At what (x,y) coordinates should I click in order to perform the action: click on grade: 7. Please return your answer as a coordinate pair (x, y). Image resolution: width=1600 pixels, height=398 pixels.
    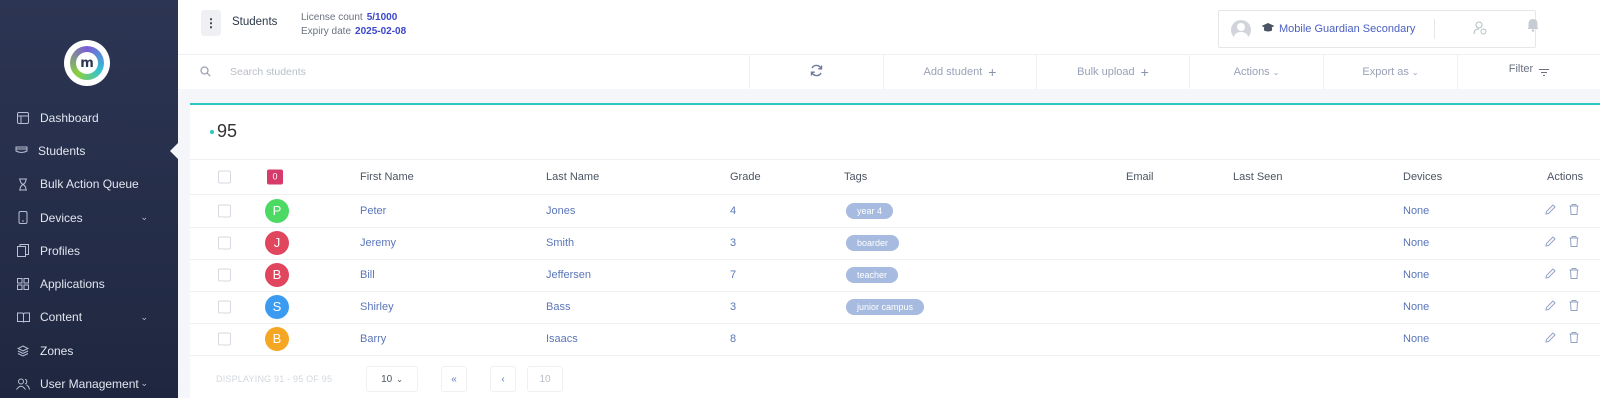
    Looking at the image, I should click on (733, 275).